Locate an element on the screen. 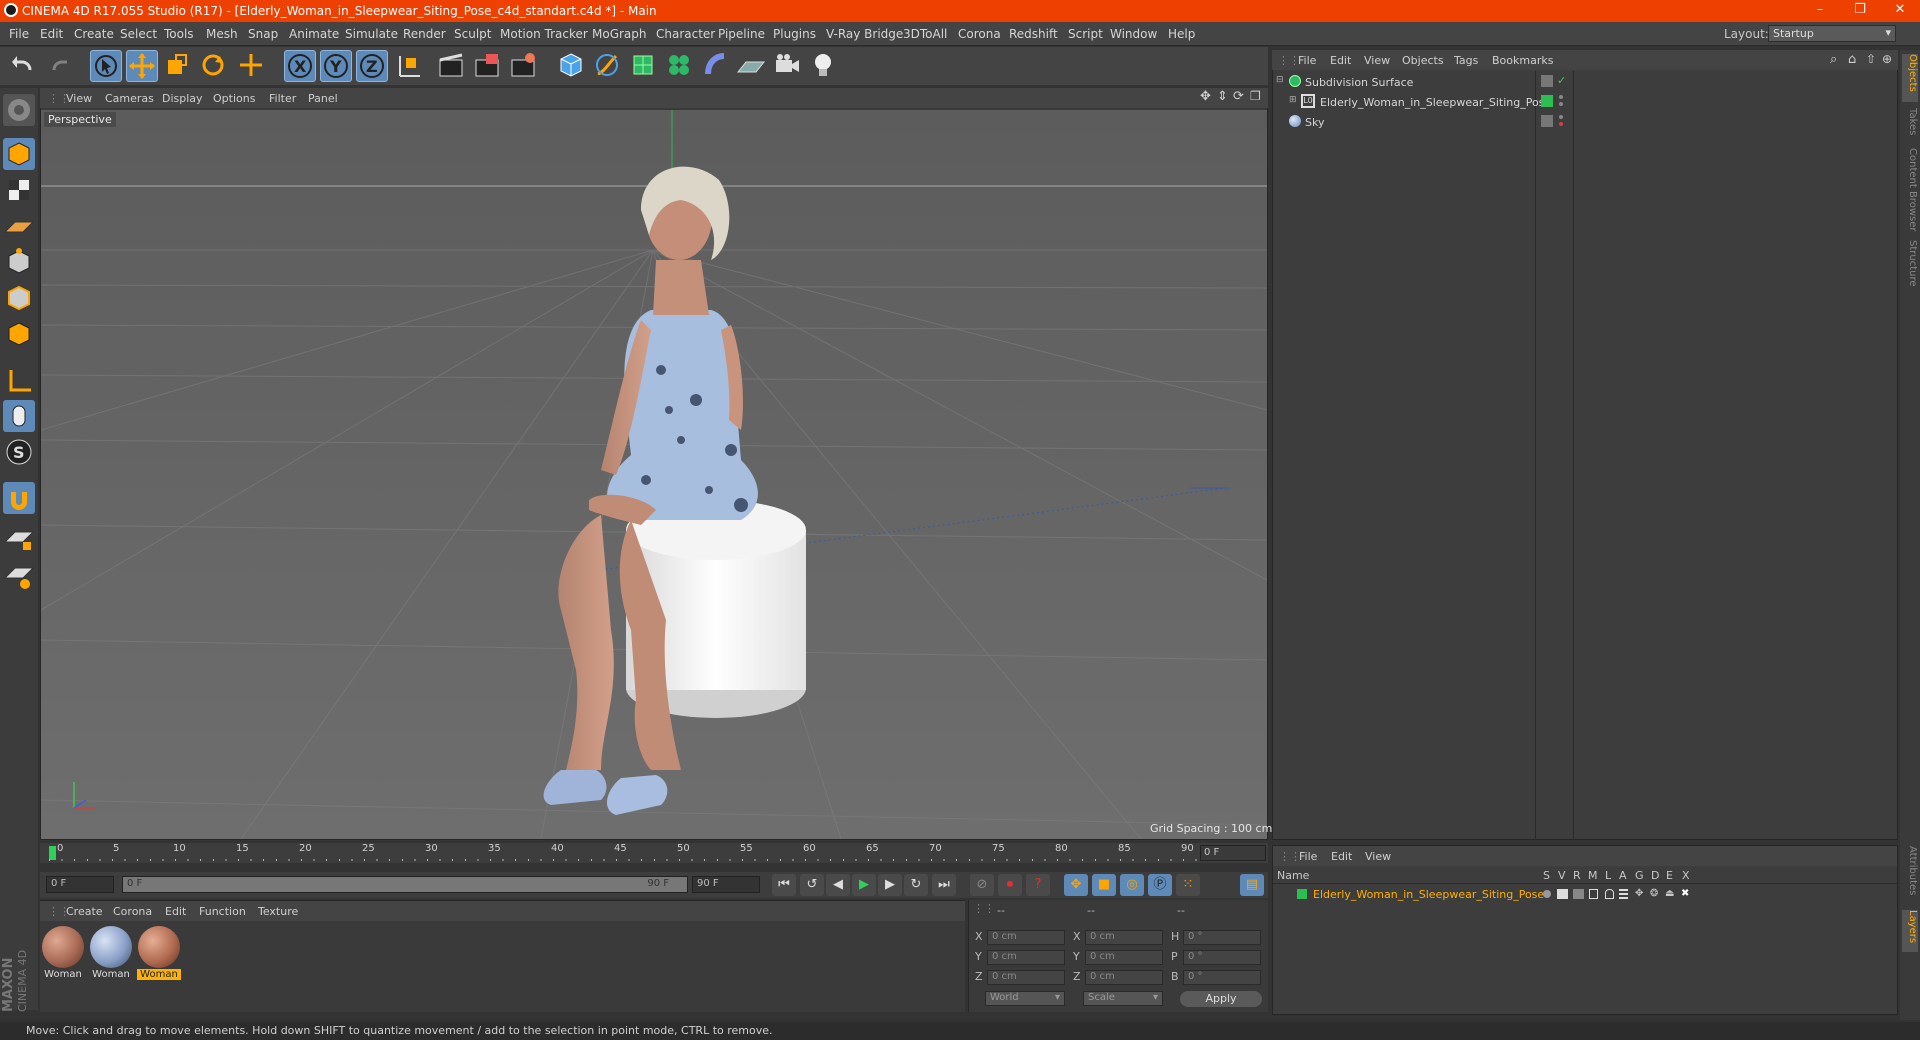 This screenshot has width=1920, height=1040. expressions-icon: ⏏ is located at coordinates (1669, 893).